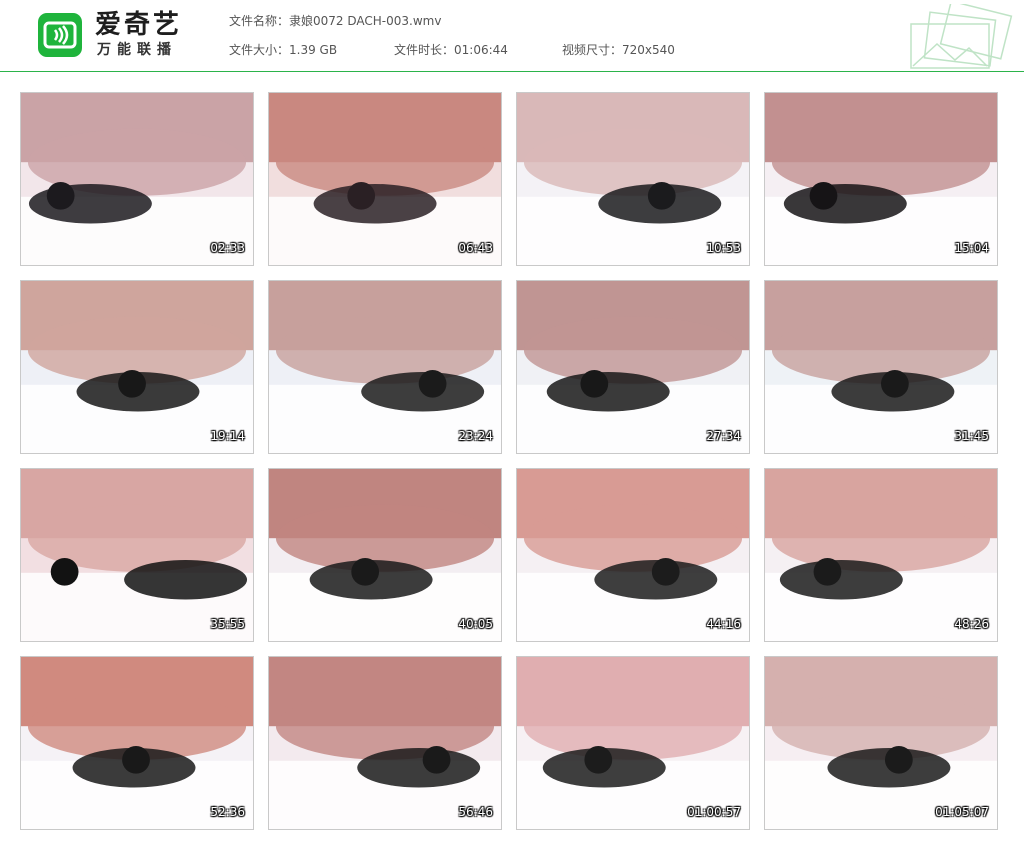 This screenshot has width=1024, height=853. Describe the element at coordinates (714, 812) in the screenshot. I see `thumbnail-timestamp: 01:00:57` at that location.